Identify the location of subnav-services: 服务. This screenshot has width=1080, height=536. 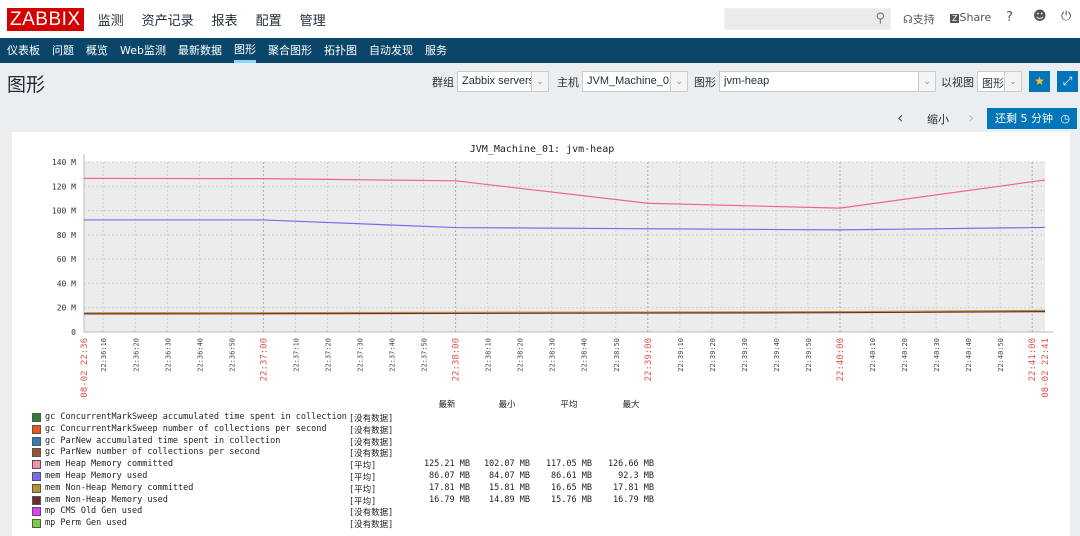
(436, 50).